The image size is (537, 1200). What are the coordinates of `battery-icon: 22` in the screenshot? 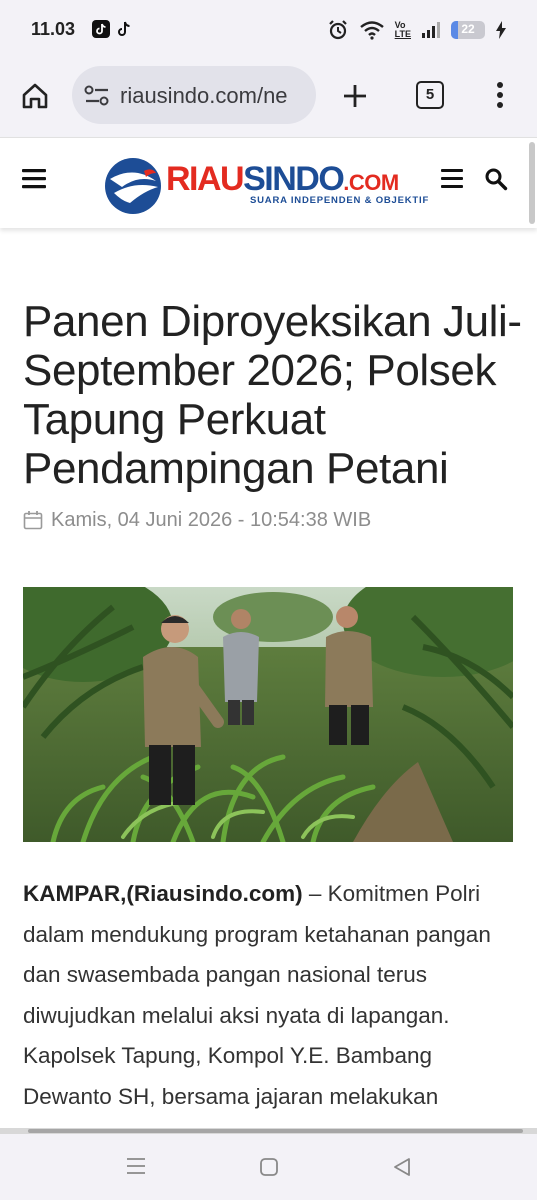 It's located at (468, 30).